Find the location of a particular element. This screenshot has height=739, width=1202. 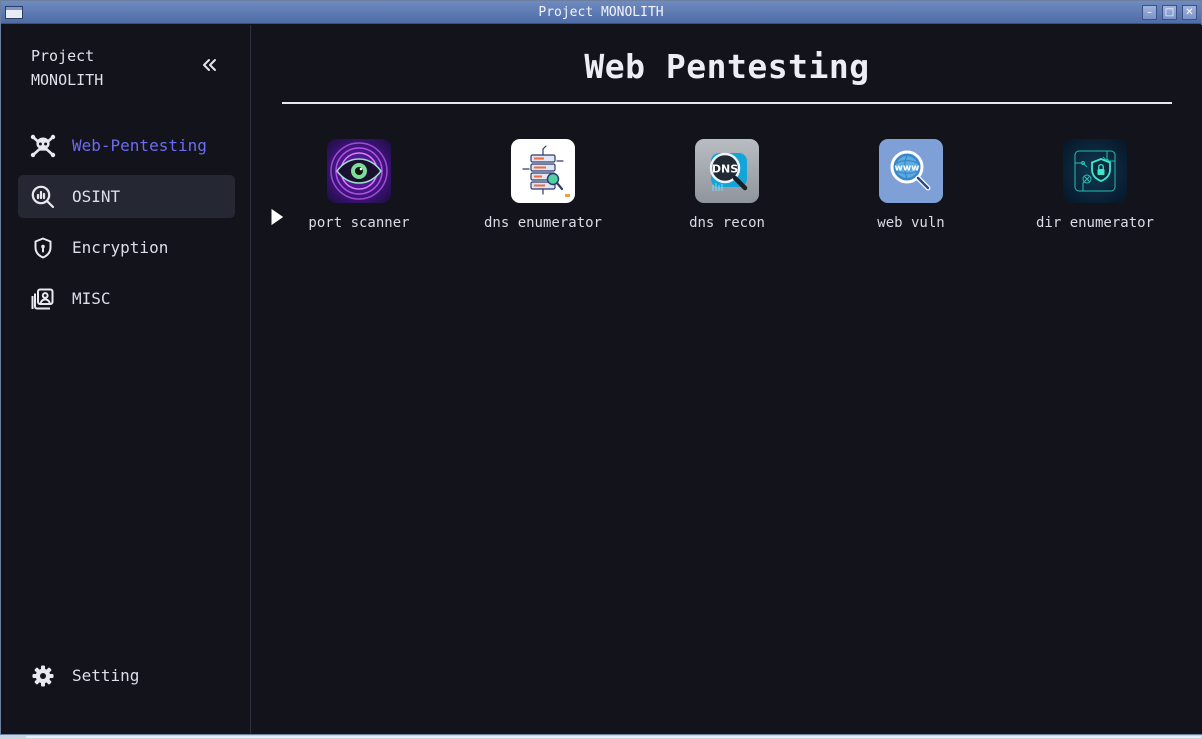

sidebar-item-settings: Setting is located at coordinates (126, 675).